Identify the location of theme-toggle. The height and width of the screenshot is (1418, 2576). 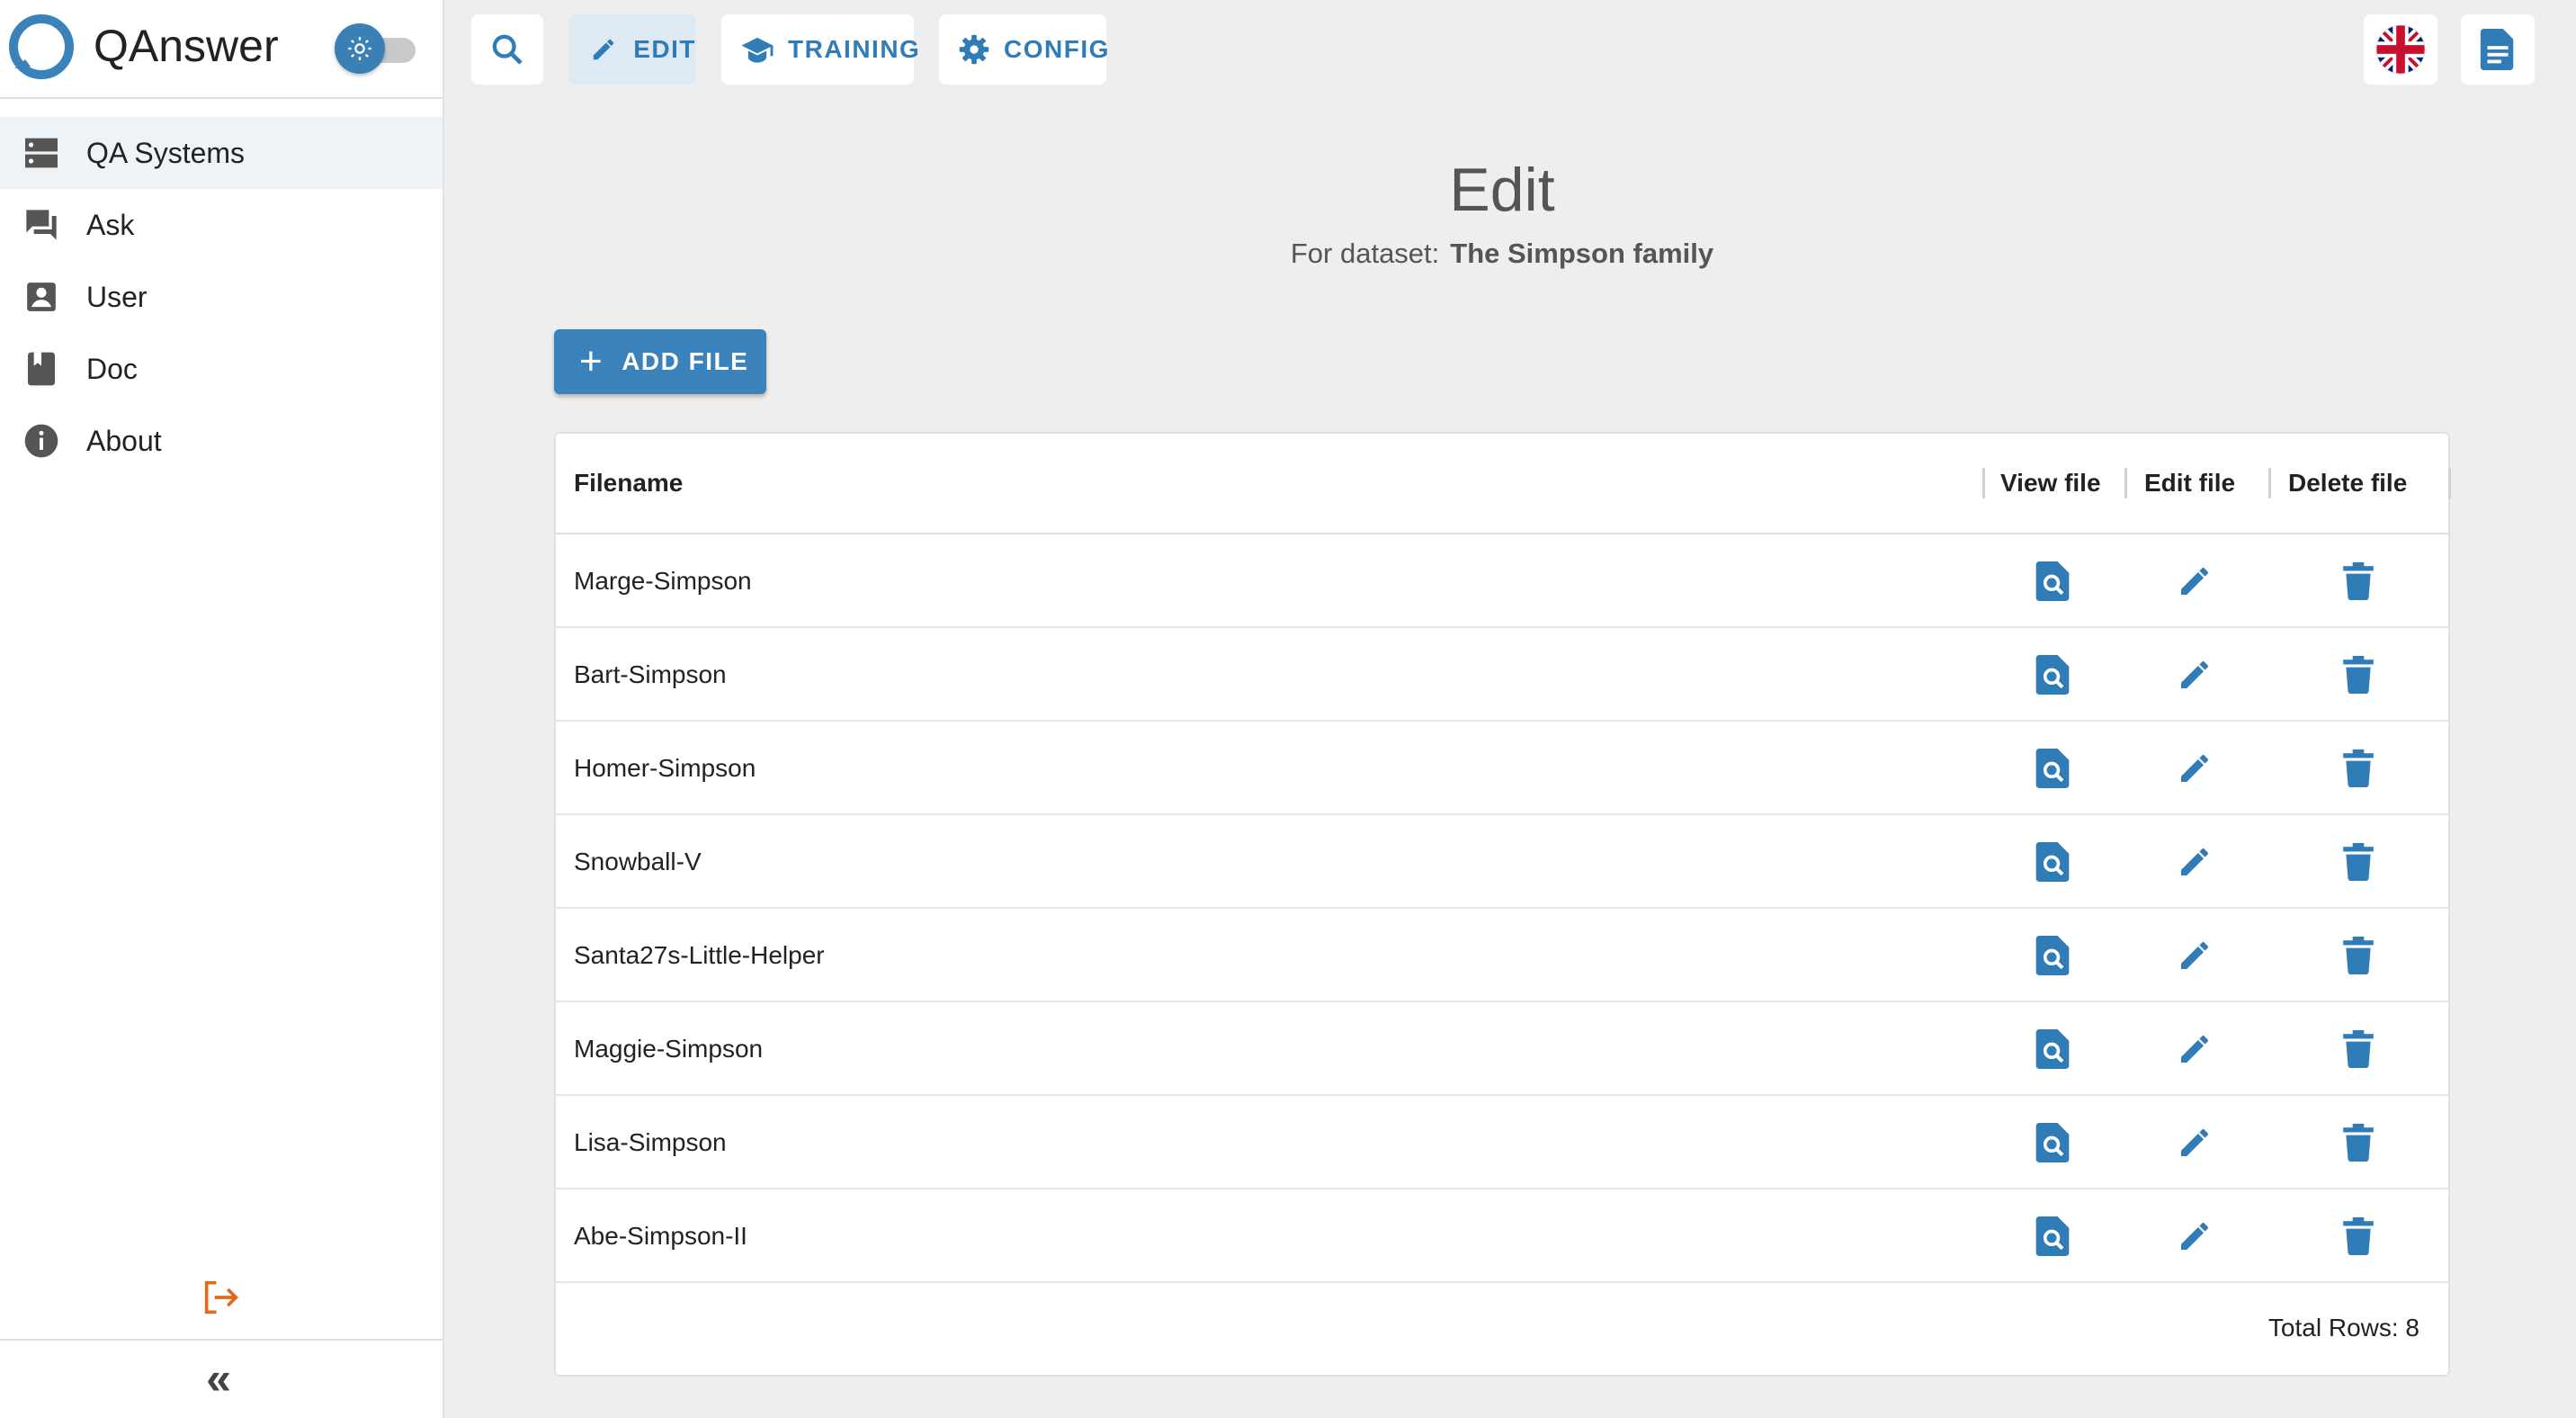
(377, 48).